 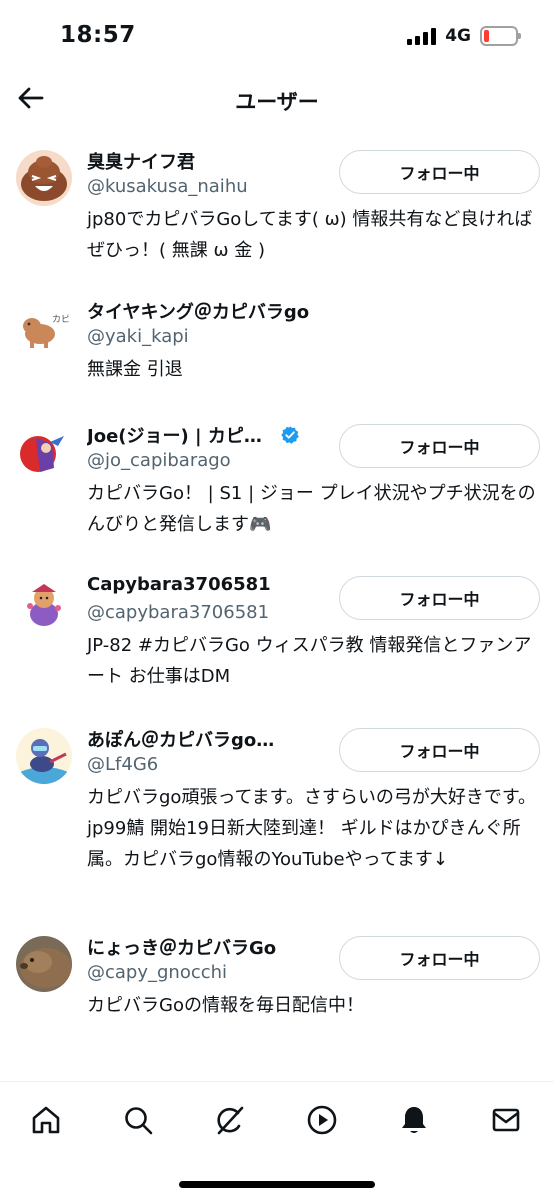 What do you see at coordinates (167, 186) in the screenshot?
I see `user-handle: @kusakusa_naihu` at bounding box center [167, 186].